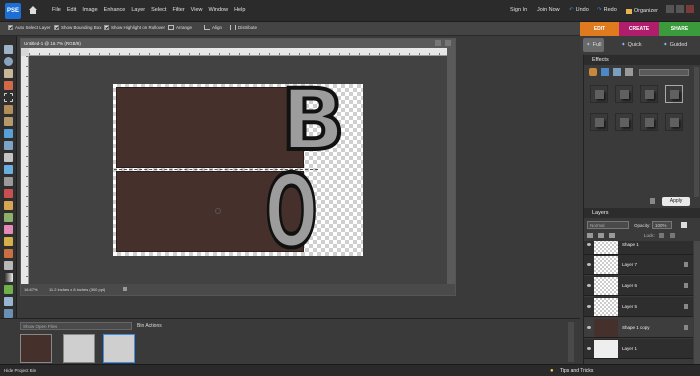 The image size is (700, 376). I want to click on magic-wand-tool-icon, so click(8, 121).